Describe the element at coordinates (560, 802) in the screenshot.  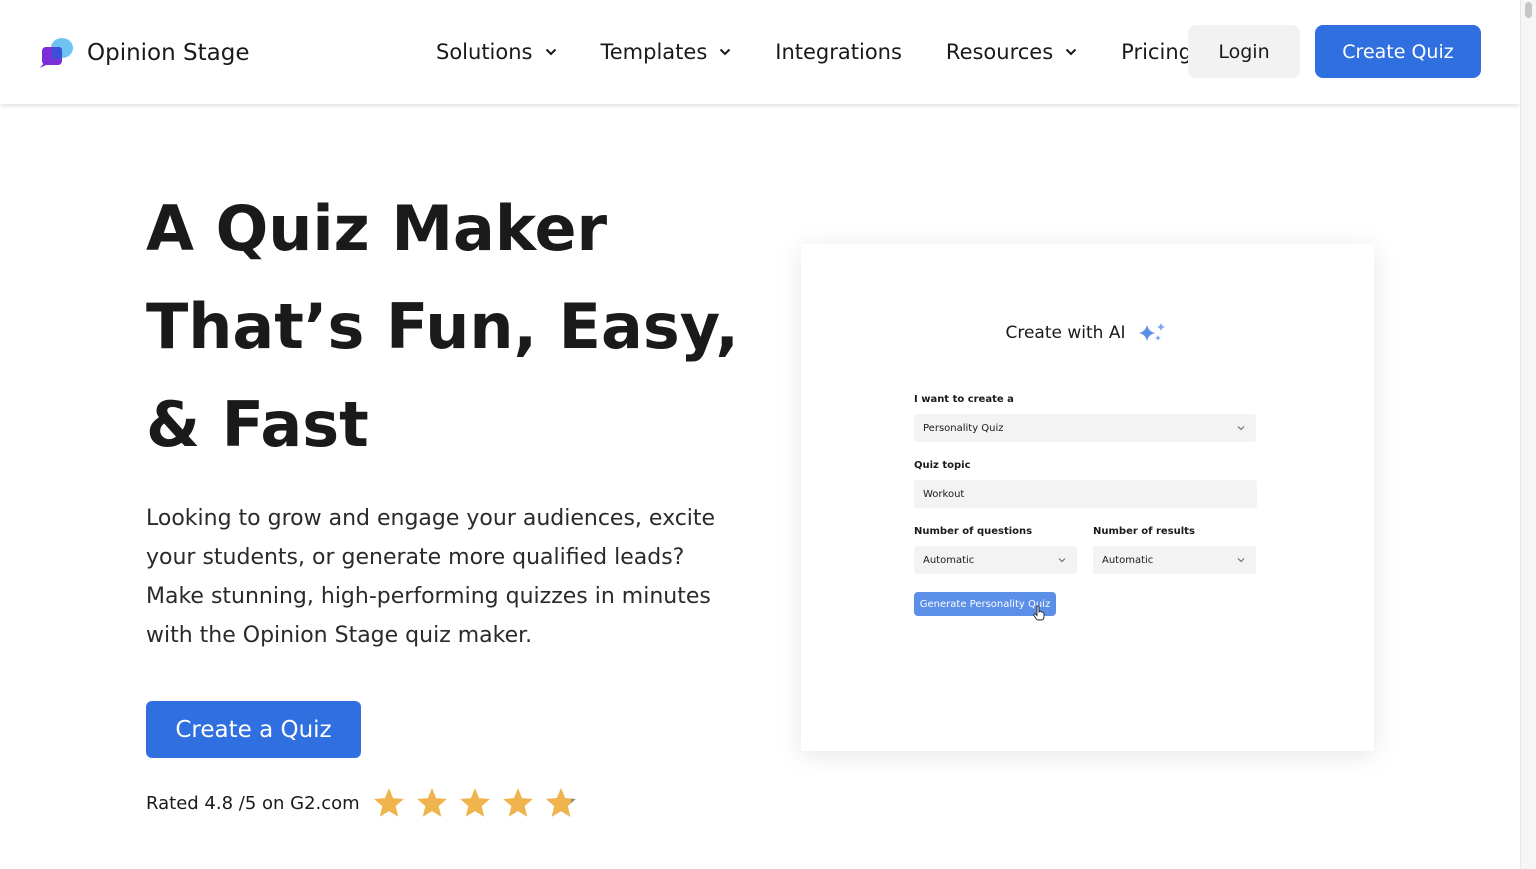
I see `star-half-icon` at that location.